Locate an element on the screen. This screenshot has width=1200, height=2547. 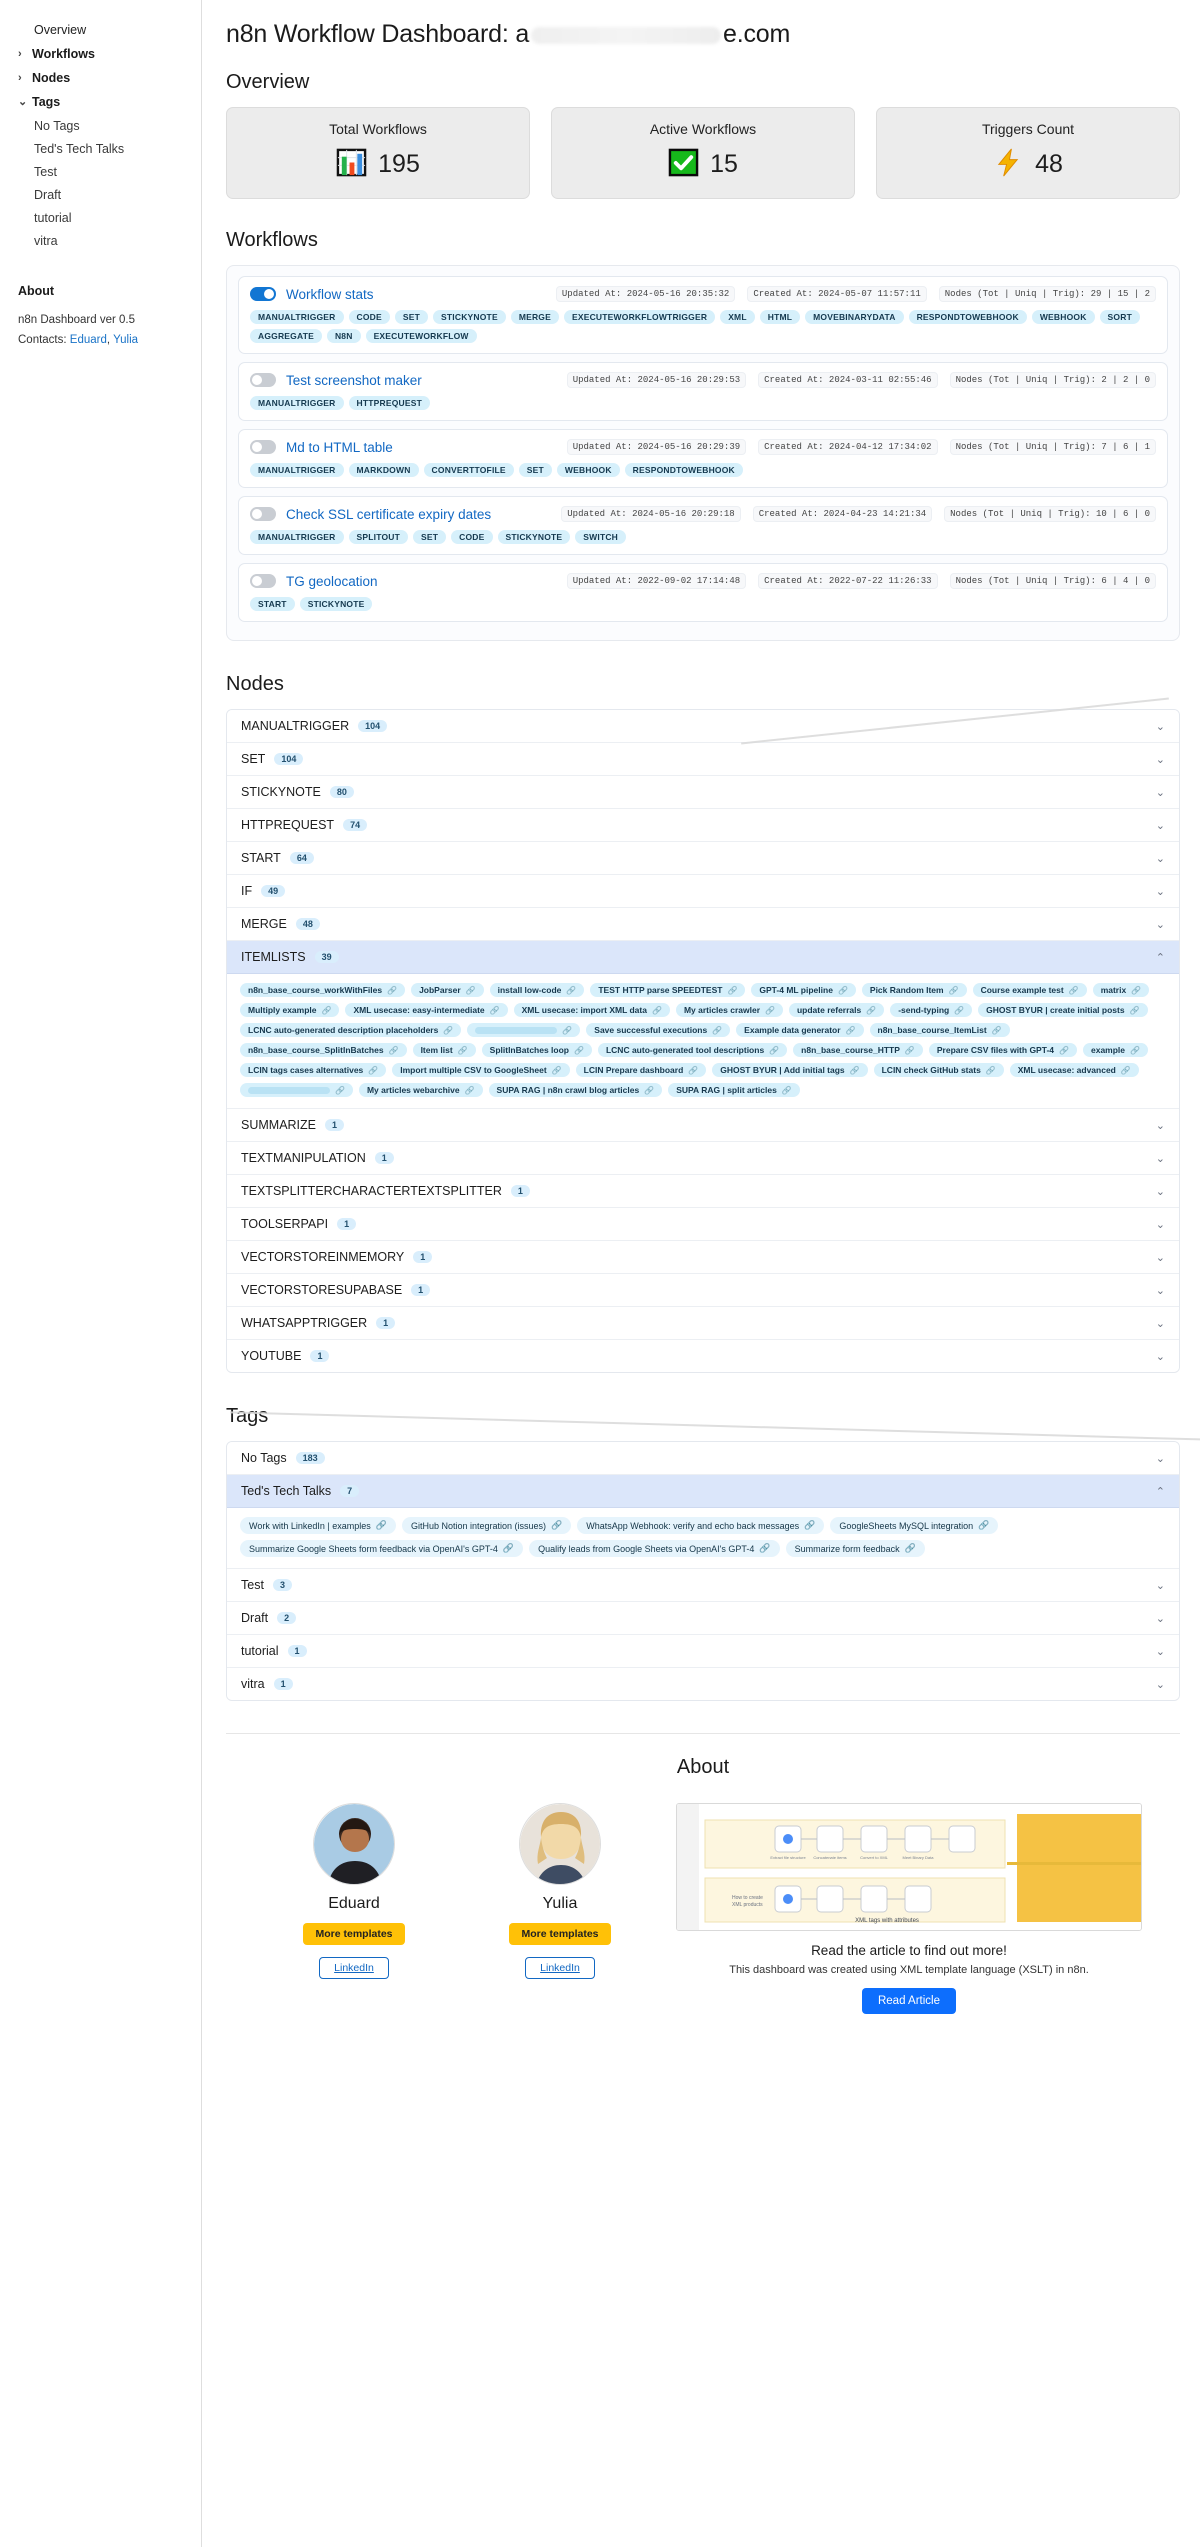
workflow-link-chip: JobParser 🔗 is located at coordinates (447, 990).